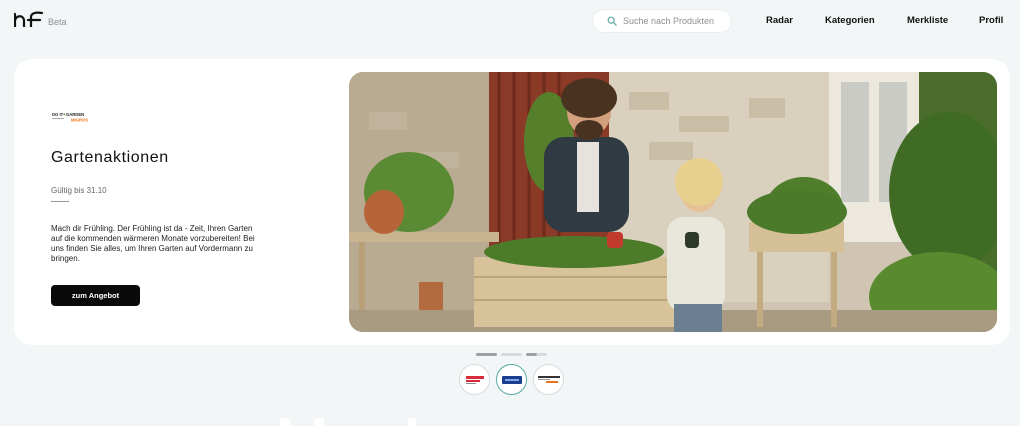  Describe the element at coordinates (510, 22) in the screenshot. I see `top-bar: Beta Radar Kategorien Merkliste Profil` at that location.